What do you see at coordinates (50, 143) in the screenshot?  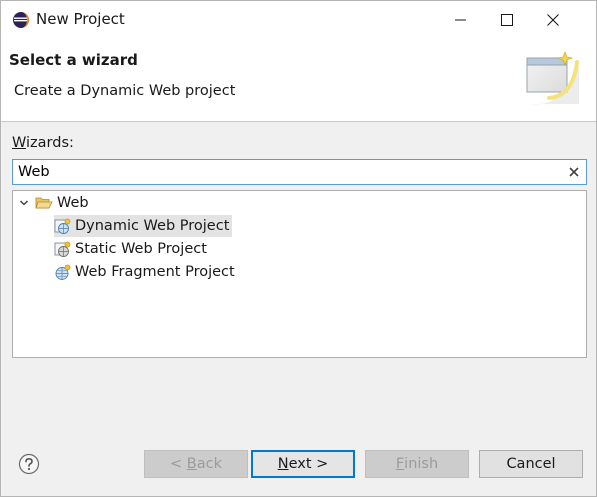 I see `wizards-label-text: izards:` at bounding box center [50, 143].